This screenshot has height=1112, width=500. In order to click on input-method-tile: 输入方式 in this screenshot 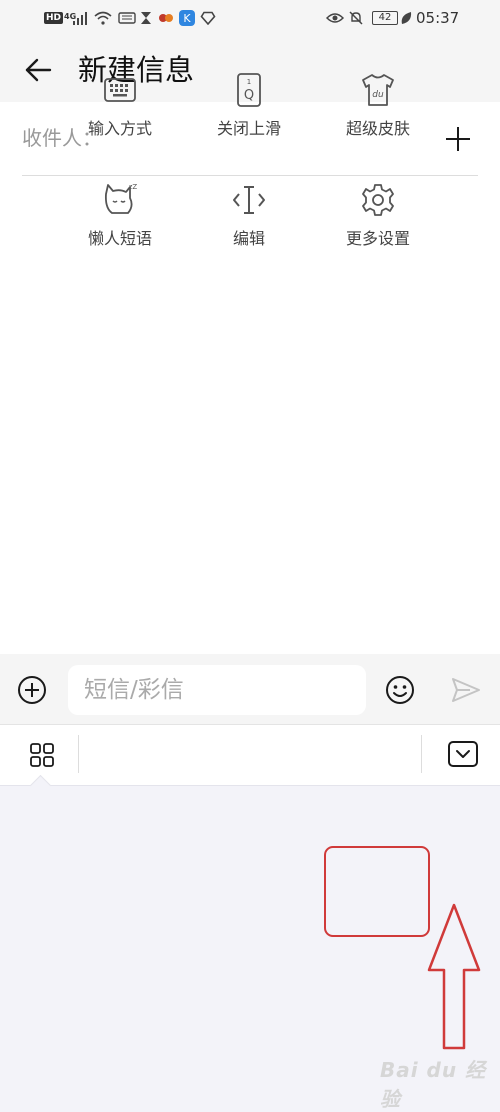, I will do `click(120, 119)`.